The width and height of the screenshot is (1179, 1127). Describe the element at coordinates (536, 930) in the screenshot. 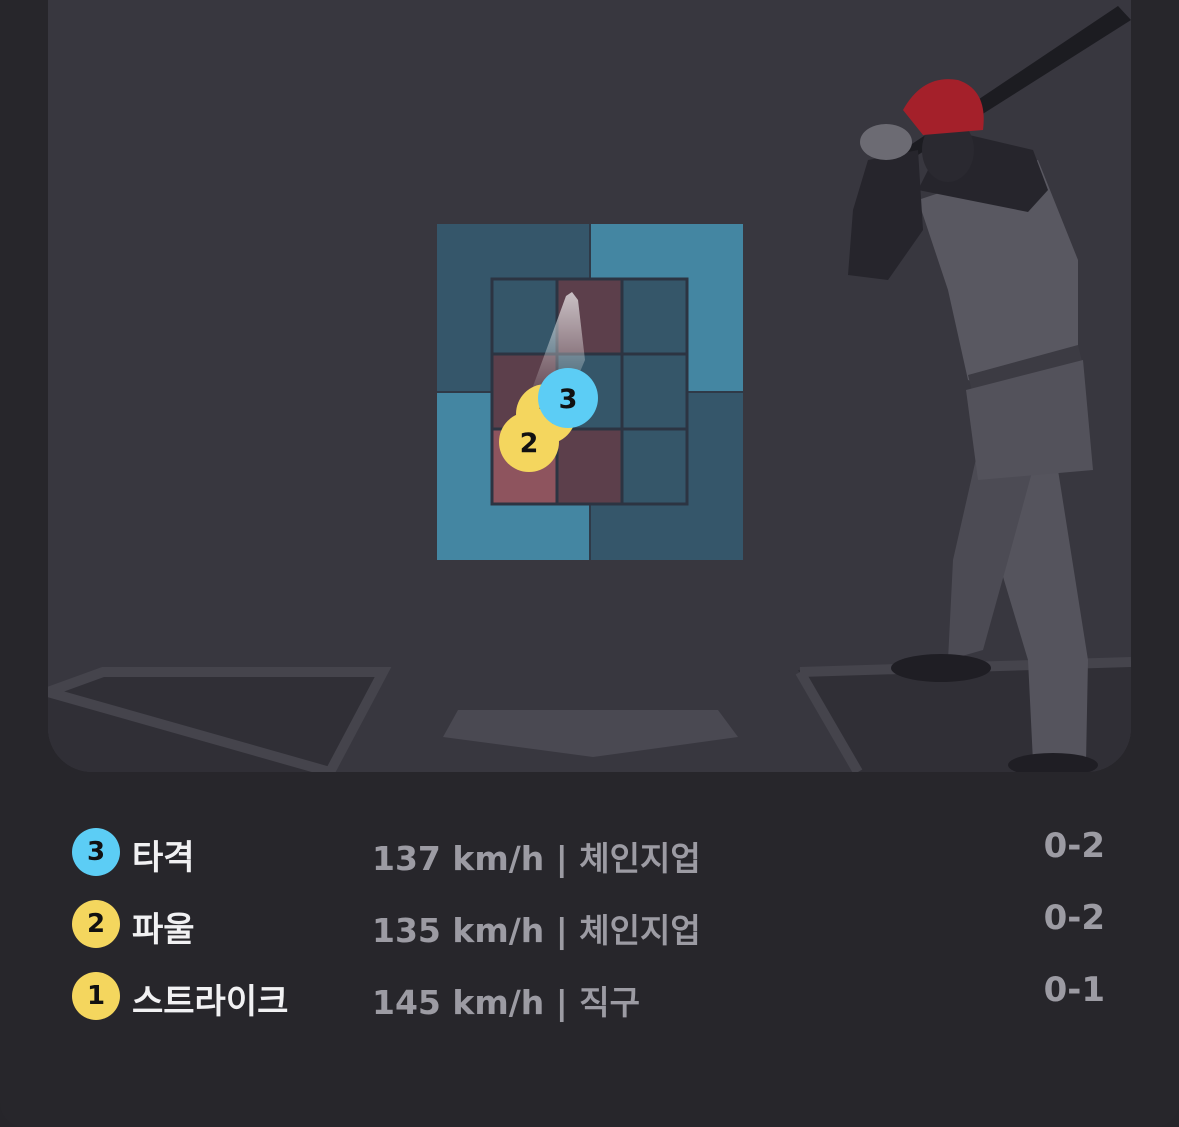

I see `pitch-speed-type: 135 km/h | 체인지업` at that location.